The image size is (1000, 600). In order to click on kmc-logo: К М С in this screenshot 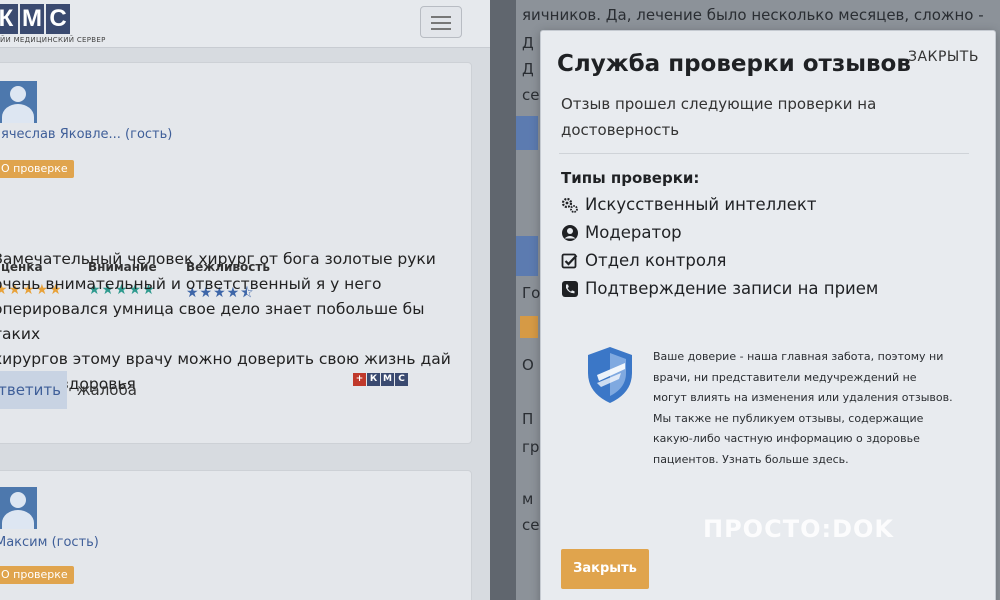, I will do `click(35, 19)`.